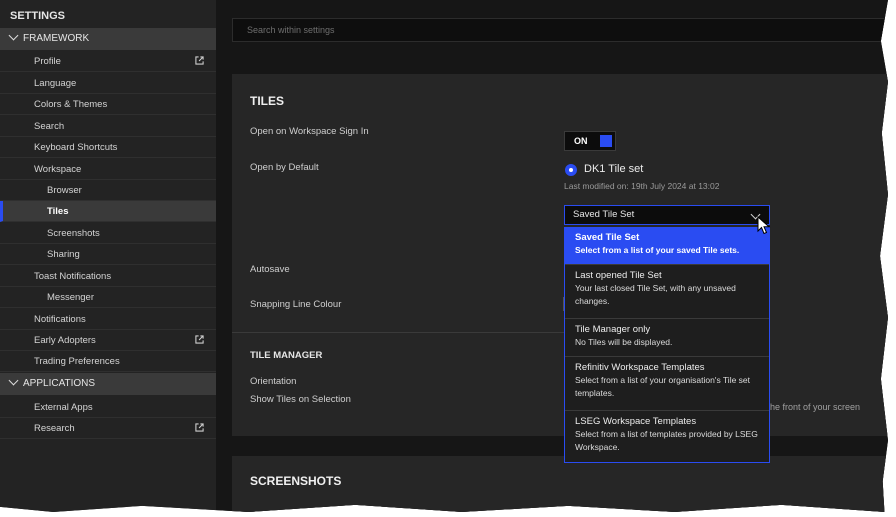 The image size is (896, 517). I want to click on snapping-line-colour-label: Snapping Line Colour, so click(296, 304).